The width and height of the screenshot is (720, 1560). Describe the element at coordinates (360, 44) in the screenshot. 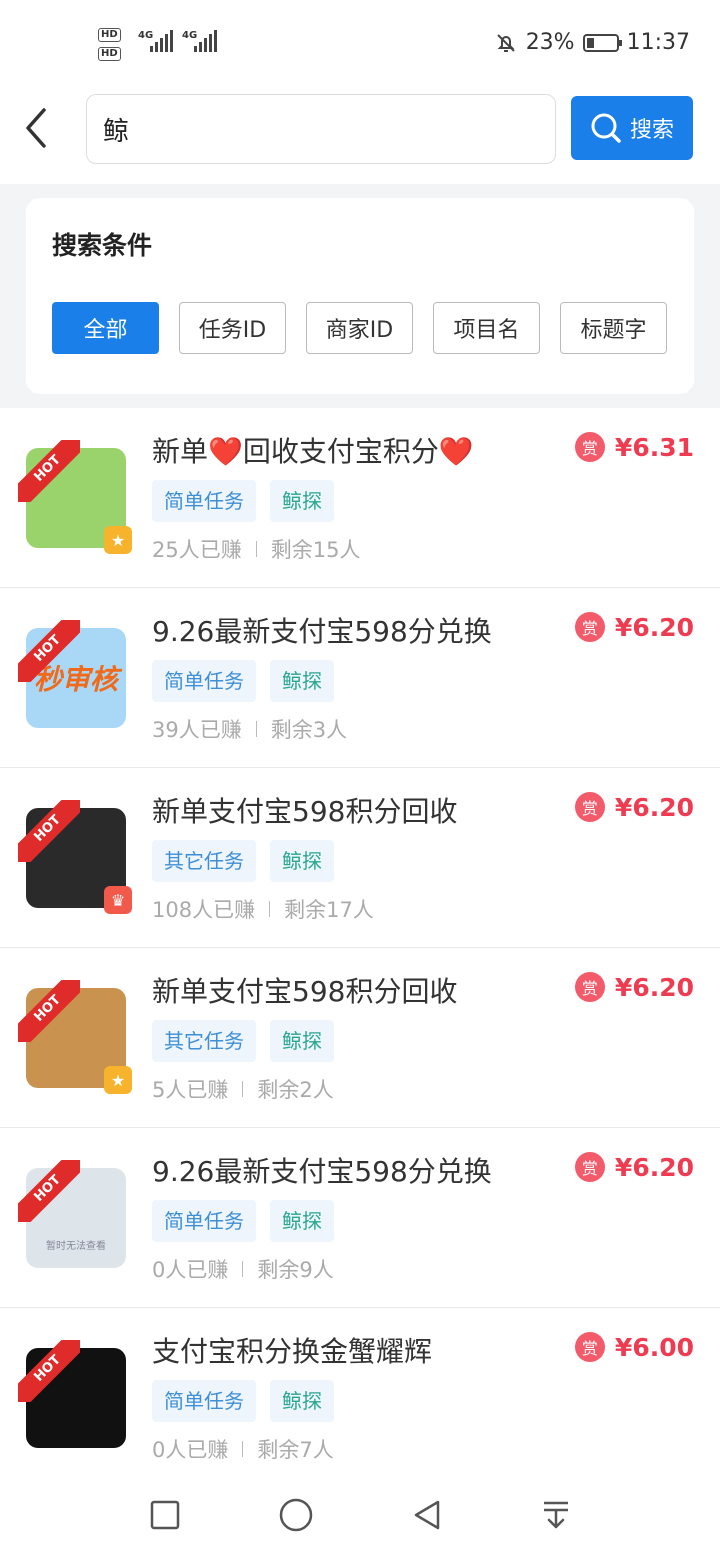

I see `status-bar: HD HD 4G 4G 23% 11:37` at that location.